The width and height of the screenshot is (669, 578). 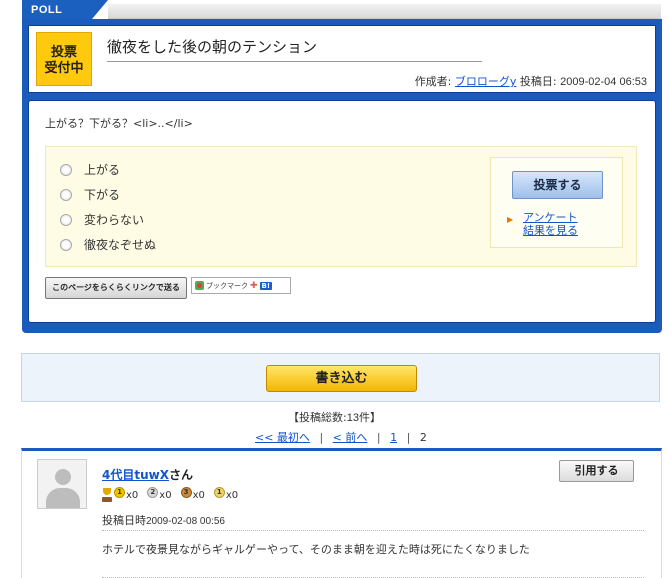 I want to click on vote-button: 投票する, so click(x=557, y=185).